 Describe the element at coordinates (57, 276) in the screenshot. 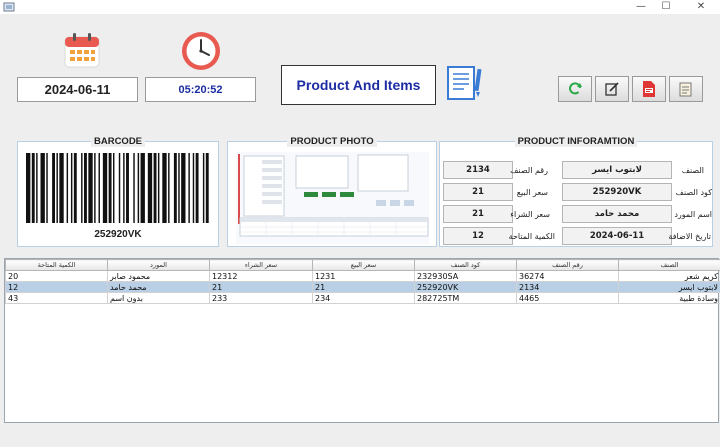

I see `table-cell: 20` at that location.